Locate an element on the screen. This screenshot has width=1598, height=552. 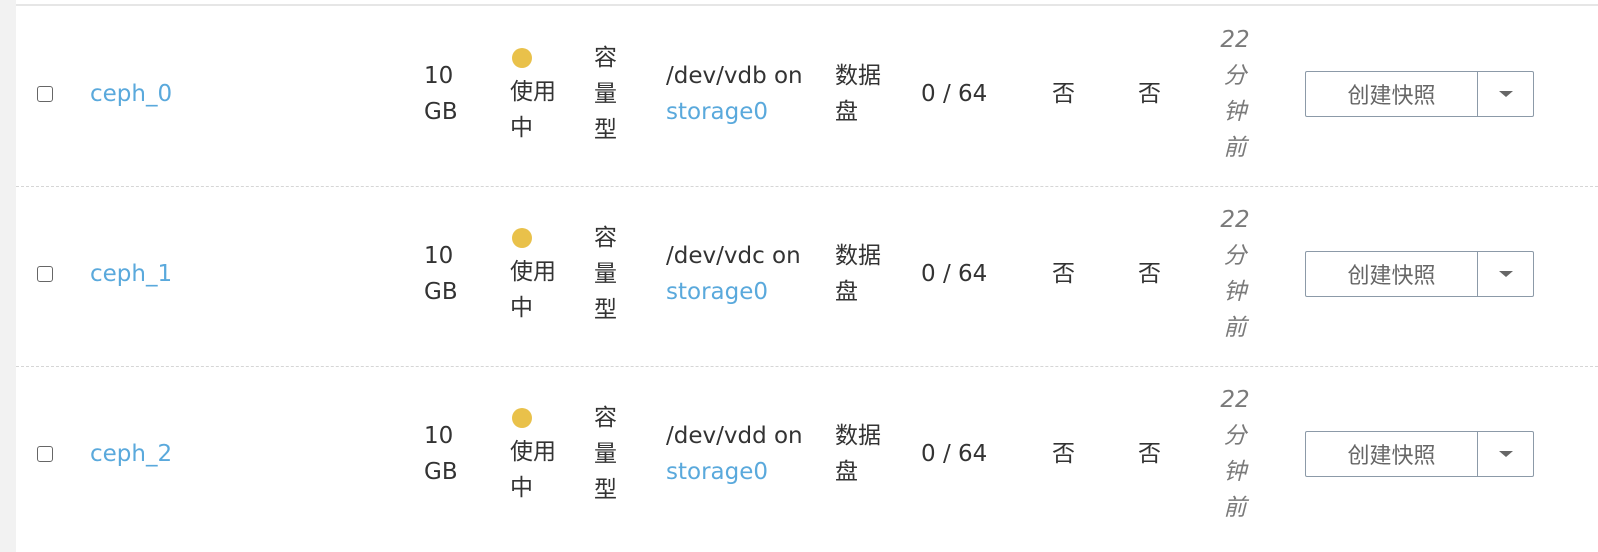
attach-device: /dev/vdb is located at coordinates (716, 76).